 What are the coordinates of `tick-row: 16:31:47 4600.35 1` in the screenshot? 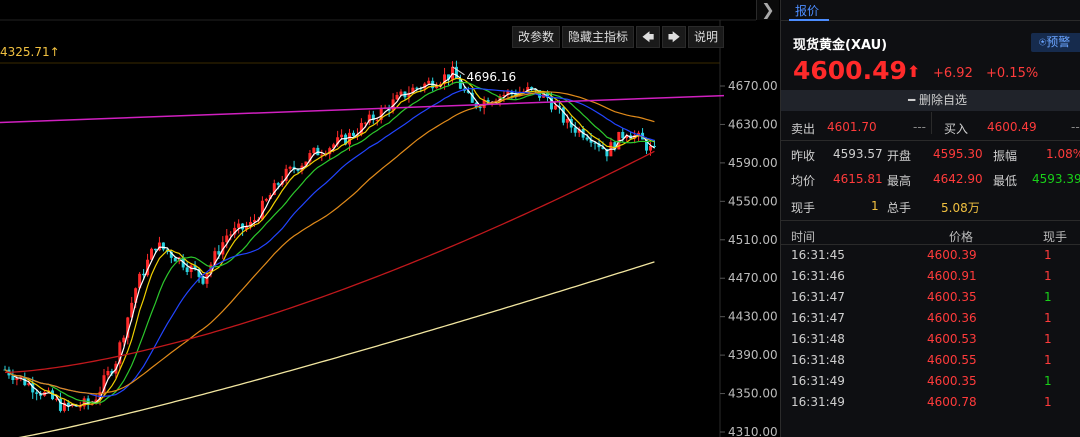 It's located at (930, 297).